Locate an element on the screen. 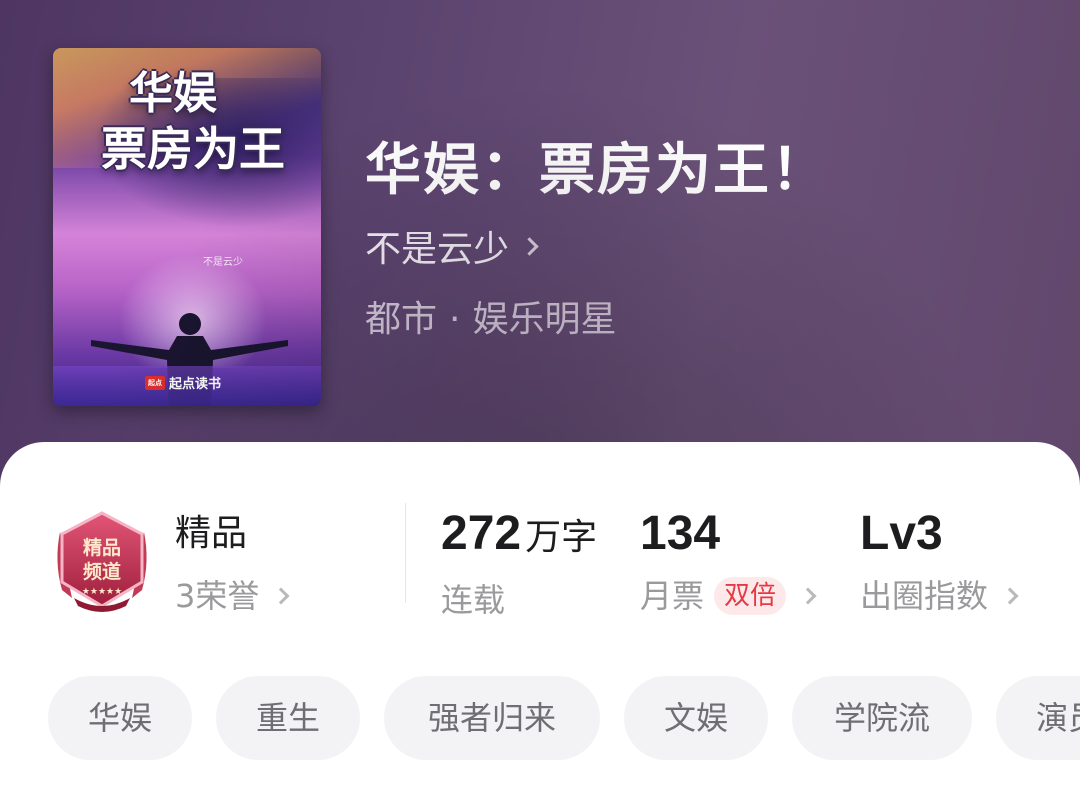  serial-status: 连载 is located at coordinates (473, 600).